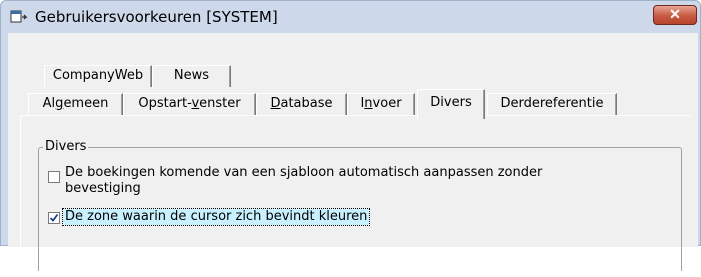  Describe the element at coordinates (49, 103) in the screenshot. I see `tab-label-pre: Al` at that location.